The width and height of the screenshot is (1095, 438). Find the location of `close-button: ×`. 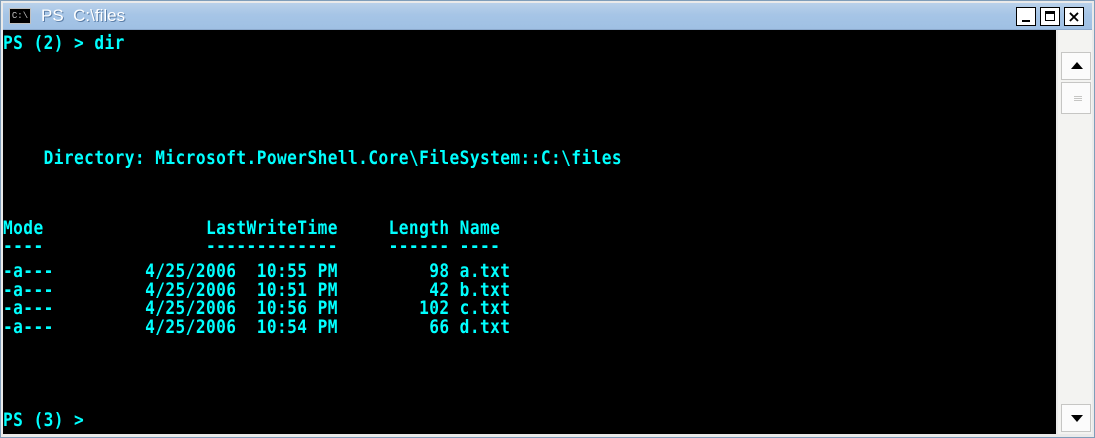

close-button: × is located at coordinates (1074, 16).